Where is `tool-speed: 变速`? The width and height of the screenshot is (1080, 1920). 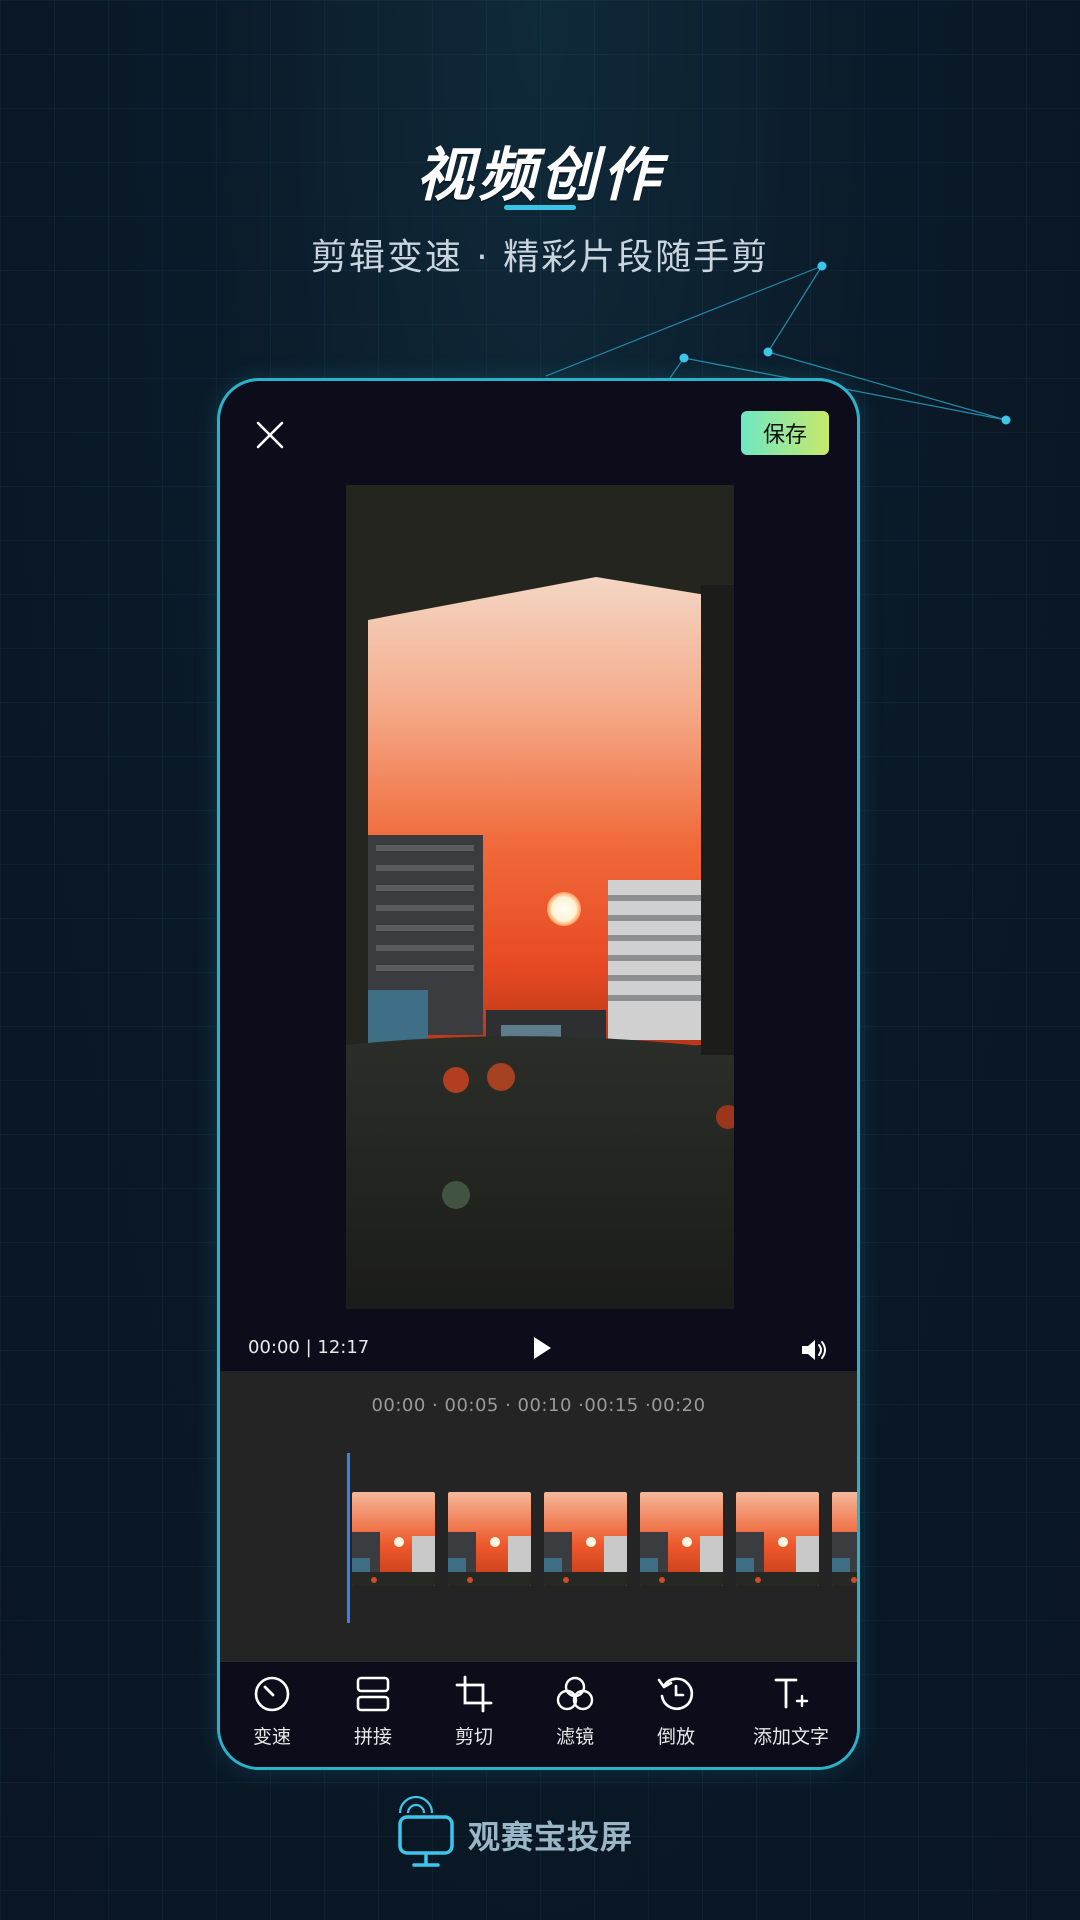
tool-speed: 变速 is located at coordinates (272, 1711).